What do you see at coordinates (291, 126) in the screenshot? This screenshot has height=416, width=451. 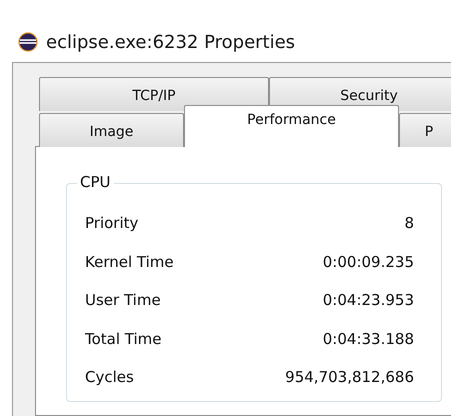 I see `tab: Performance` at bounding box center [291, 126].